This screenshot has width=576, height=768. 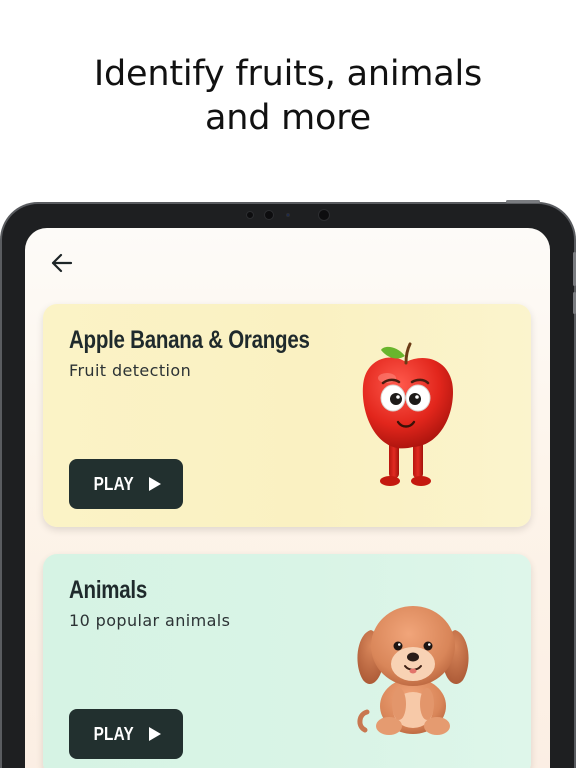 I want to click on back-arrow-icon, so click(x=62, y=263).